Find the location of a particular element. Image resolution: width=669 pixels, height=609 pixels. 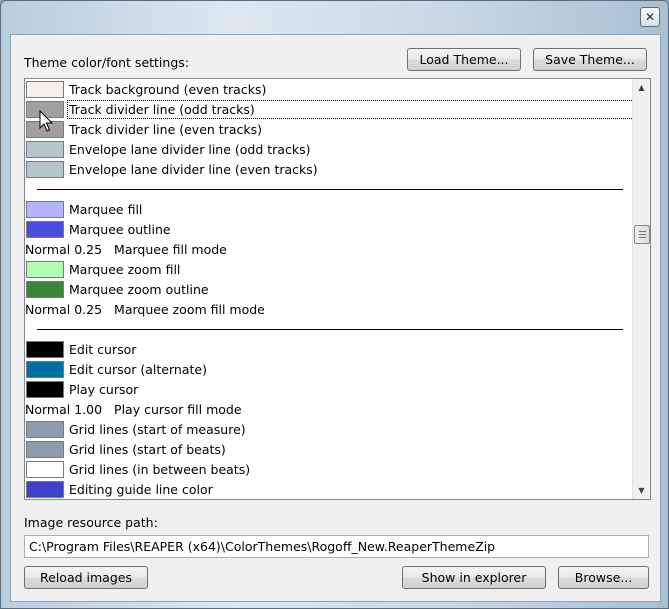

scroll-thumb is located at coordinates (642, 234).